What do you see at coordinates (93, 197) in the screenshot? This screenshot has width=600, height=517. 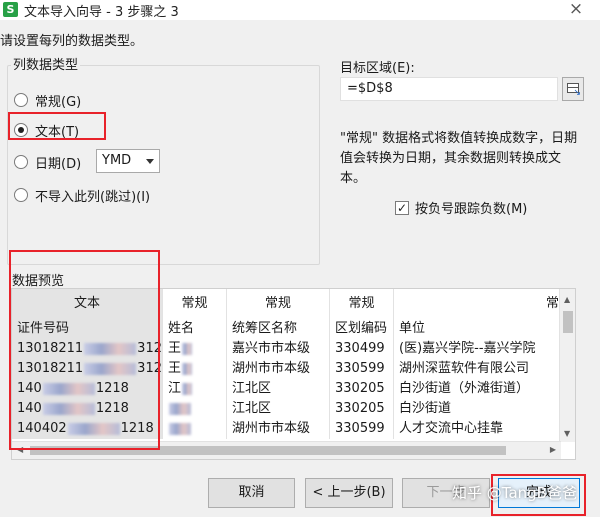 I see `radio-skip-label: 不导入此列(跳过)(I)` at bounding box center [93, 197].